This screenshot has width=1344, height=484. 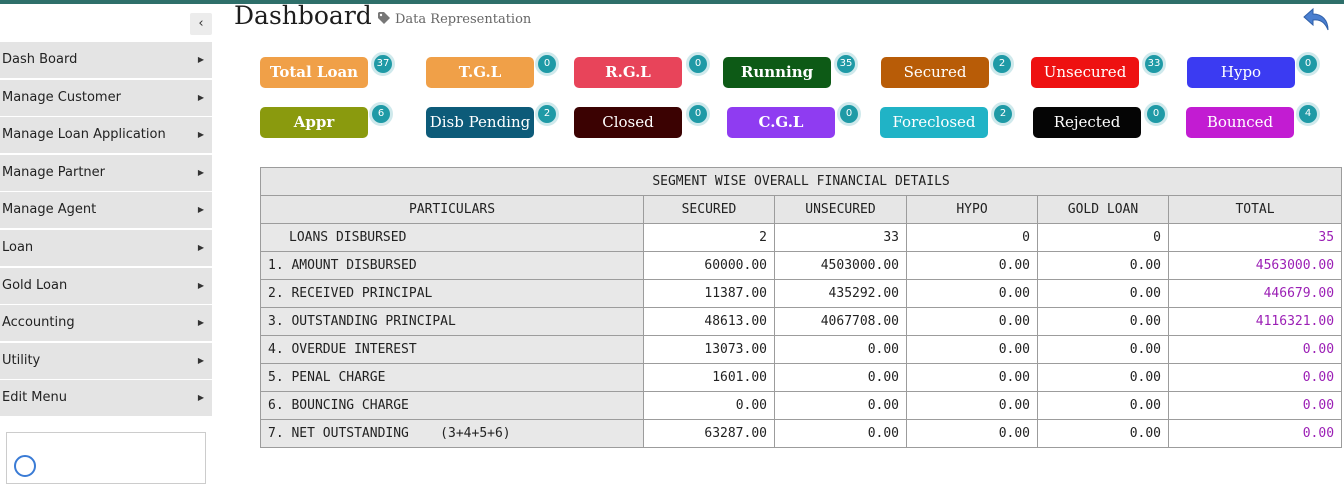 I want to click on table-title-row: SEGMENT WISE OVERALL FINANCIAL DETAILS, so click(x=801, y=181).